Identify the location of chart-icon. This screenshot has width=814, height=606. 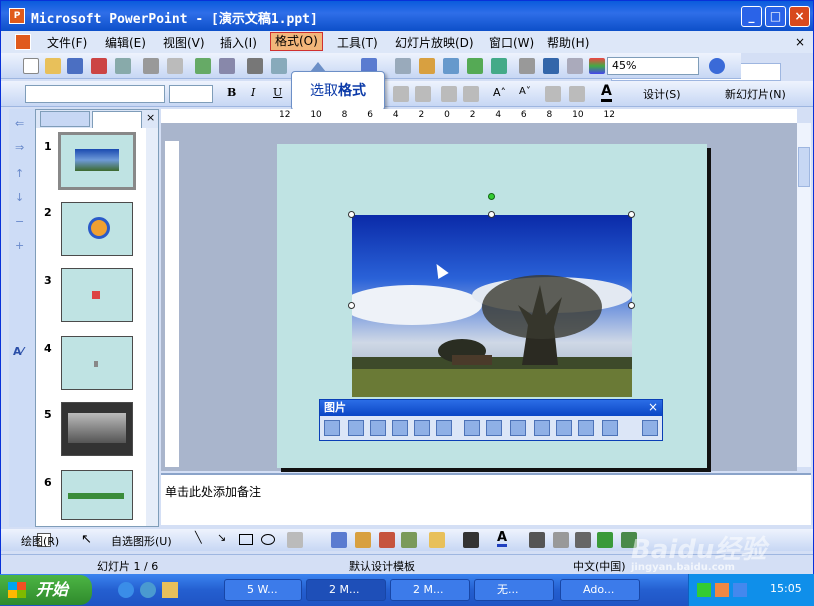
(427, 66).